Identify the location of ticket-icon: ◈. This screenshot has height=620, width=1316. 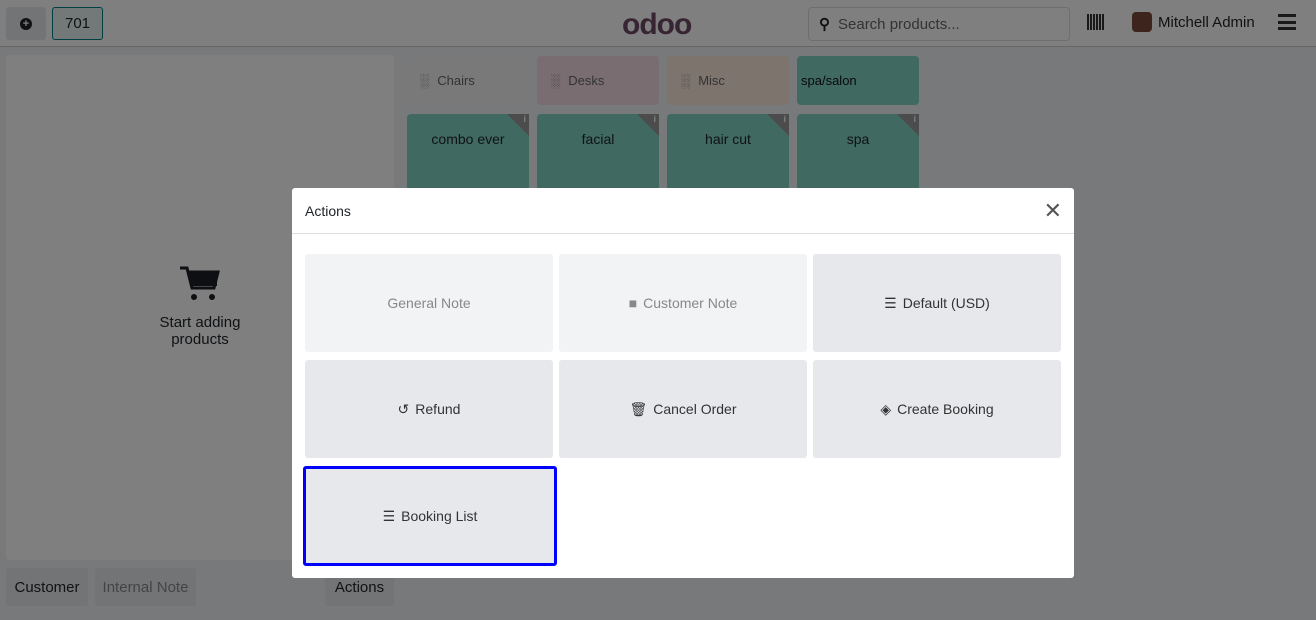
(886, 408).